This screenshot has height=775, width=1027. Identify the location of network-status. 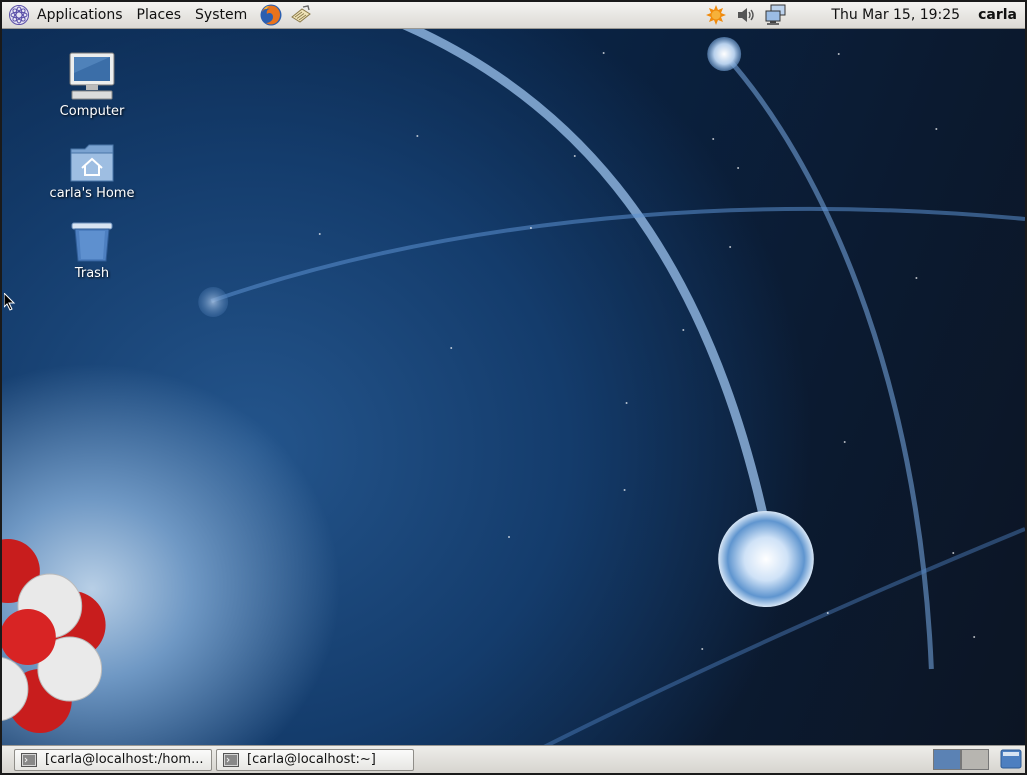
(776, 15).